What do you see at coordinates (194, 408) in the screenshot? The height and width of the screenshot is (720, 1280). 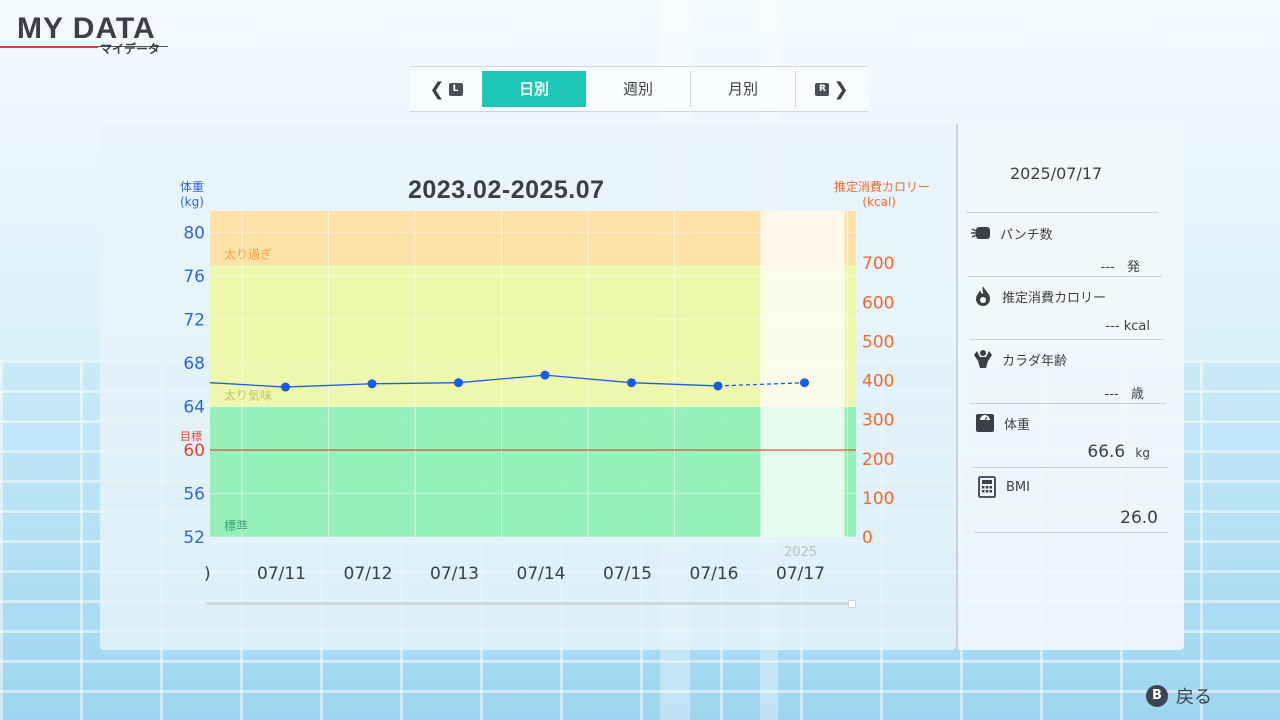 I see `weight-tick-label: 64` at bounding box center [194, 408].